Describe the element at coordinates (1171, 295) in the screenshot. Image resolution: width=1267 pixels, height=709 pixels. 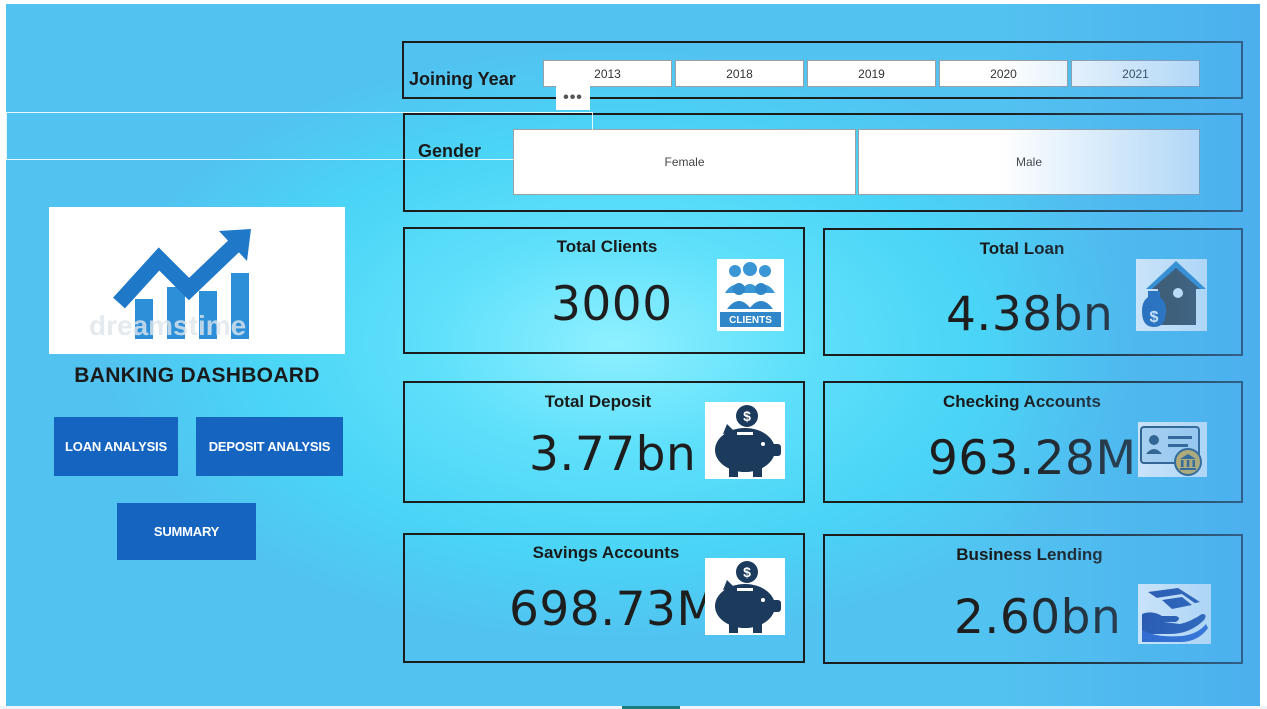
I see `house-loan-icon: $` at that location.